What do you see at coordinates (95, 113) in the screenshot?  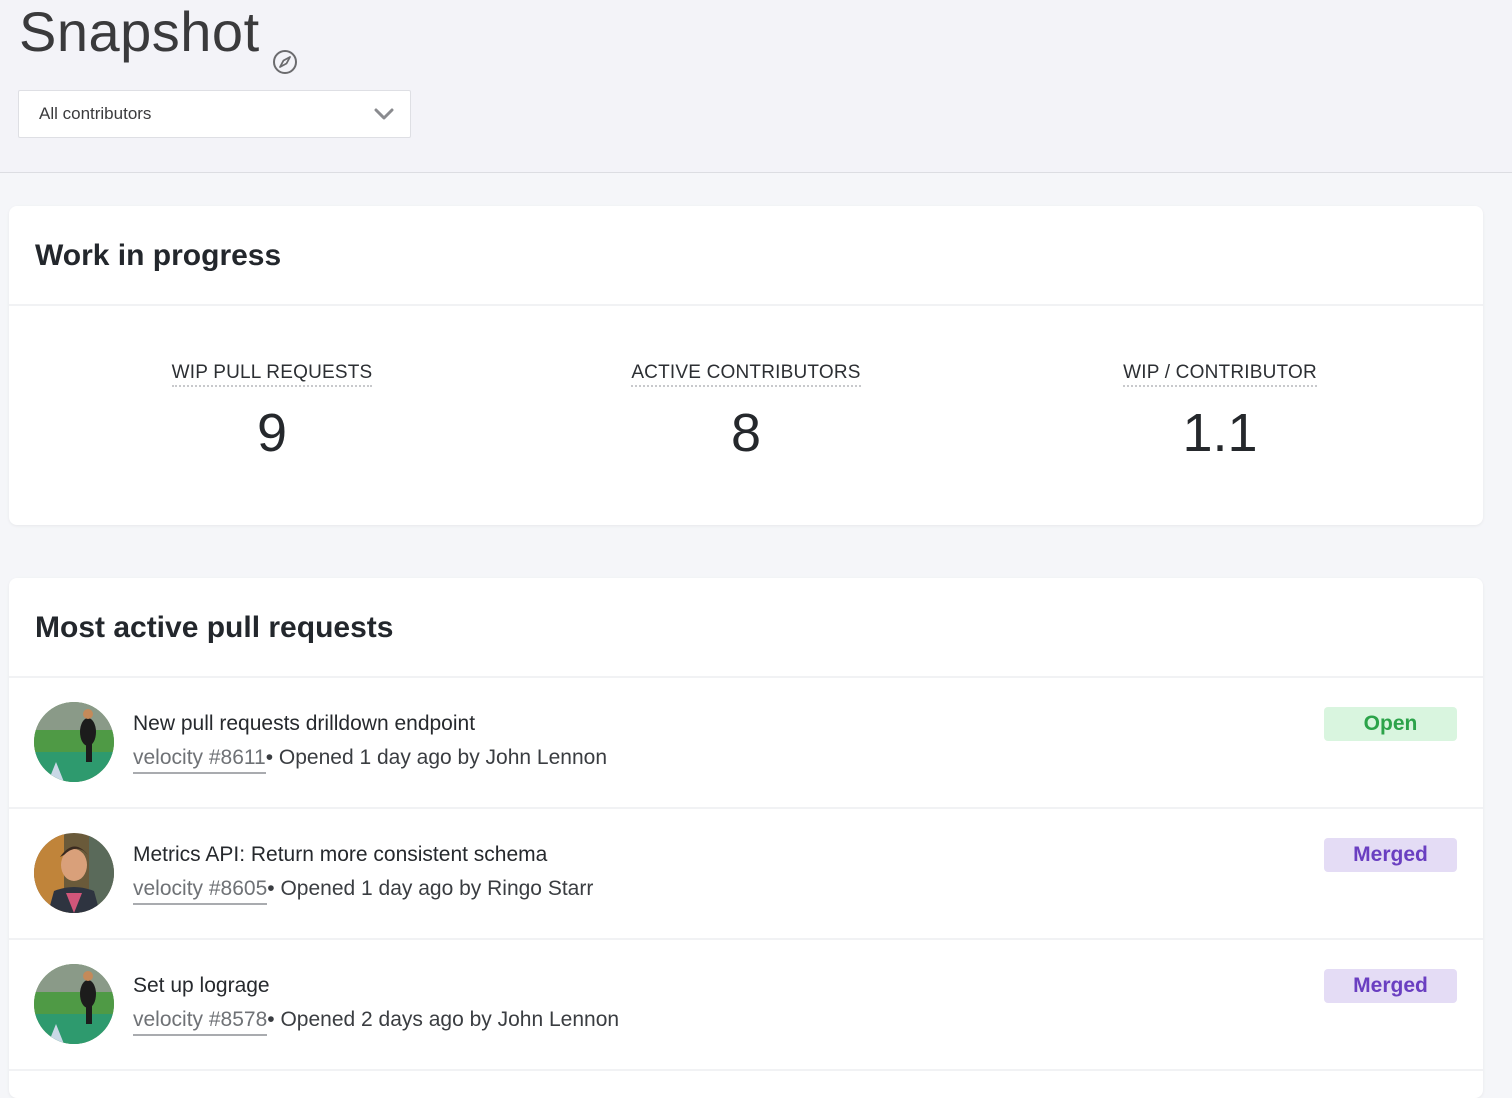 I see `contributor-select-value: All contributors` at bounding box center [95, 113].